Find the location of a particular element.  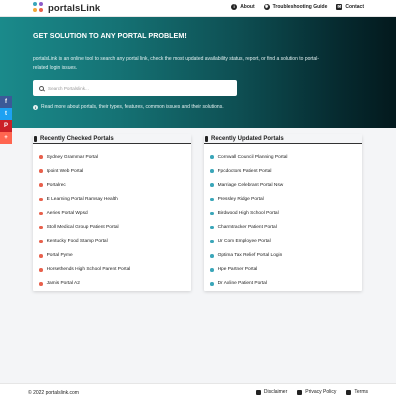

footer-link-privacy-policy: Privacy Policy is located at coordinates (316, 392).